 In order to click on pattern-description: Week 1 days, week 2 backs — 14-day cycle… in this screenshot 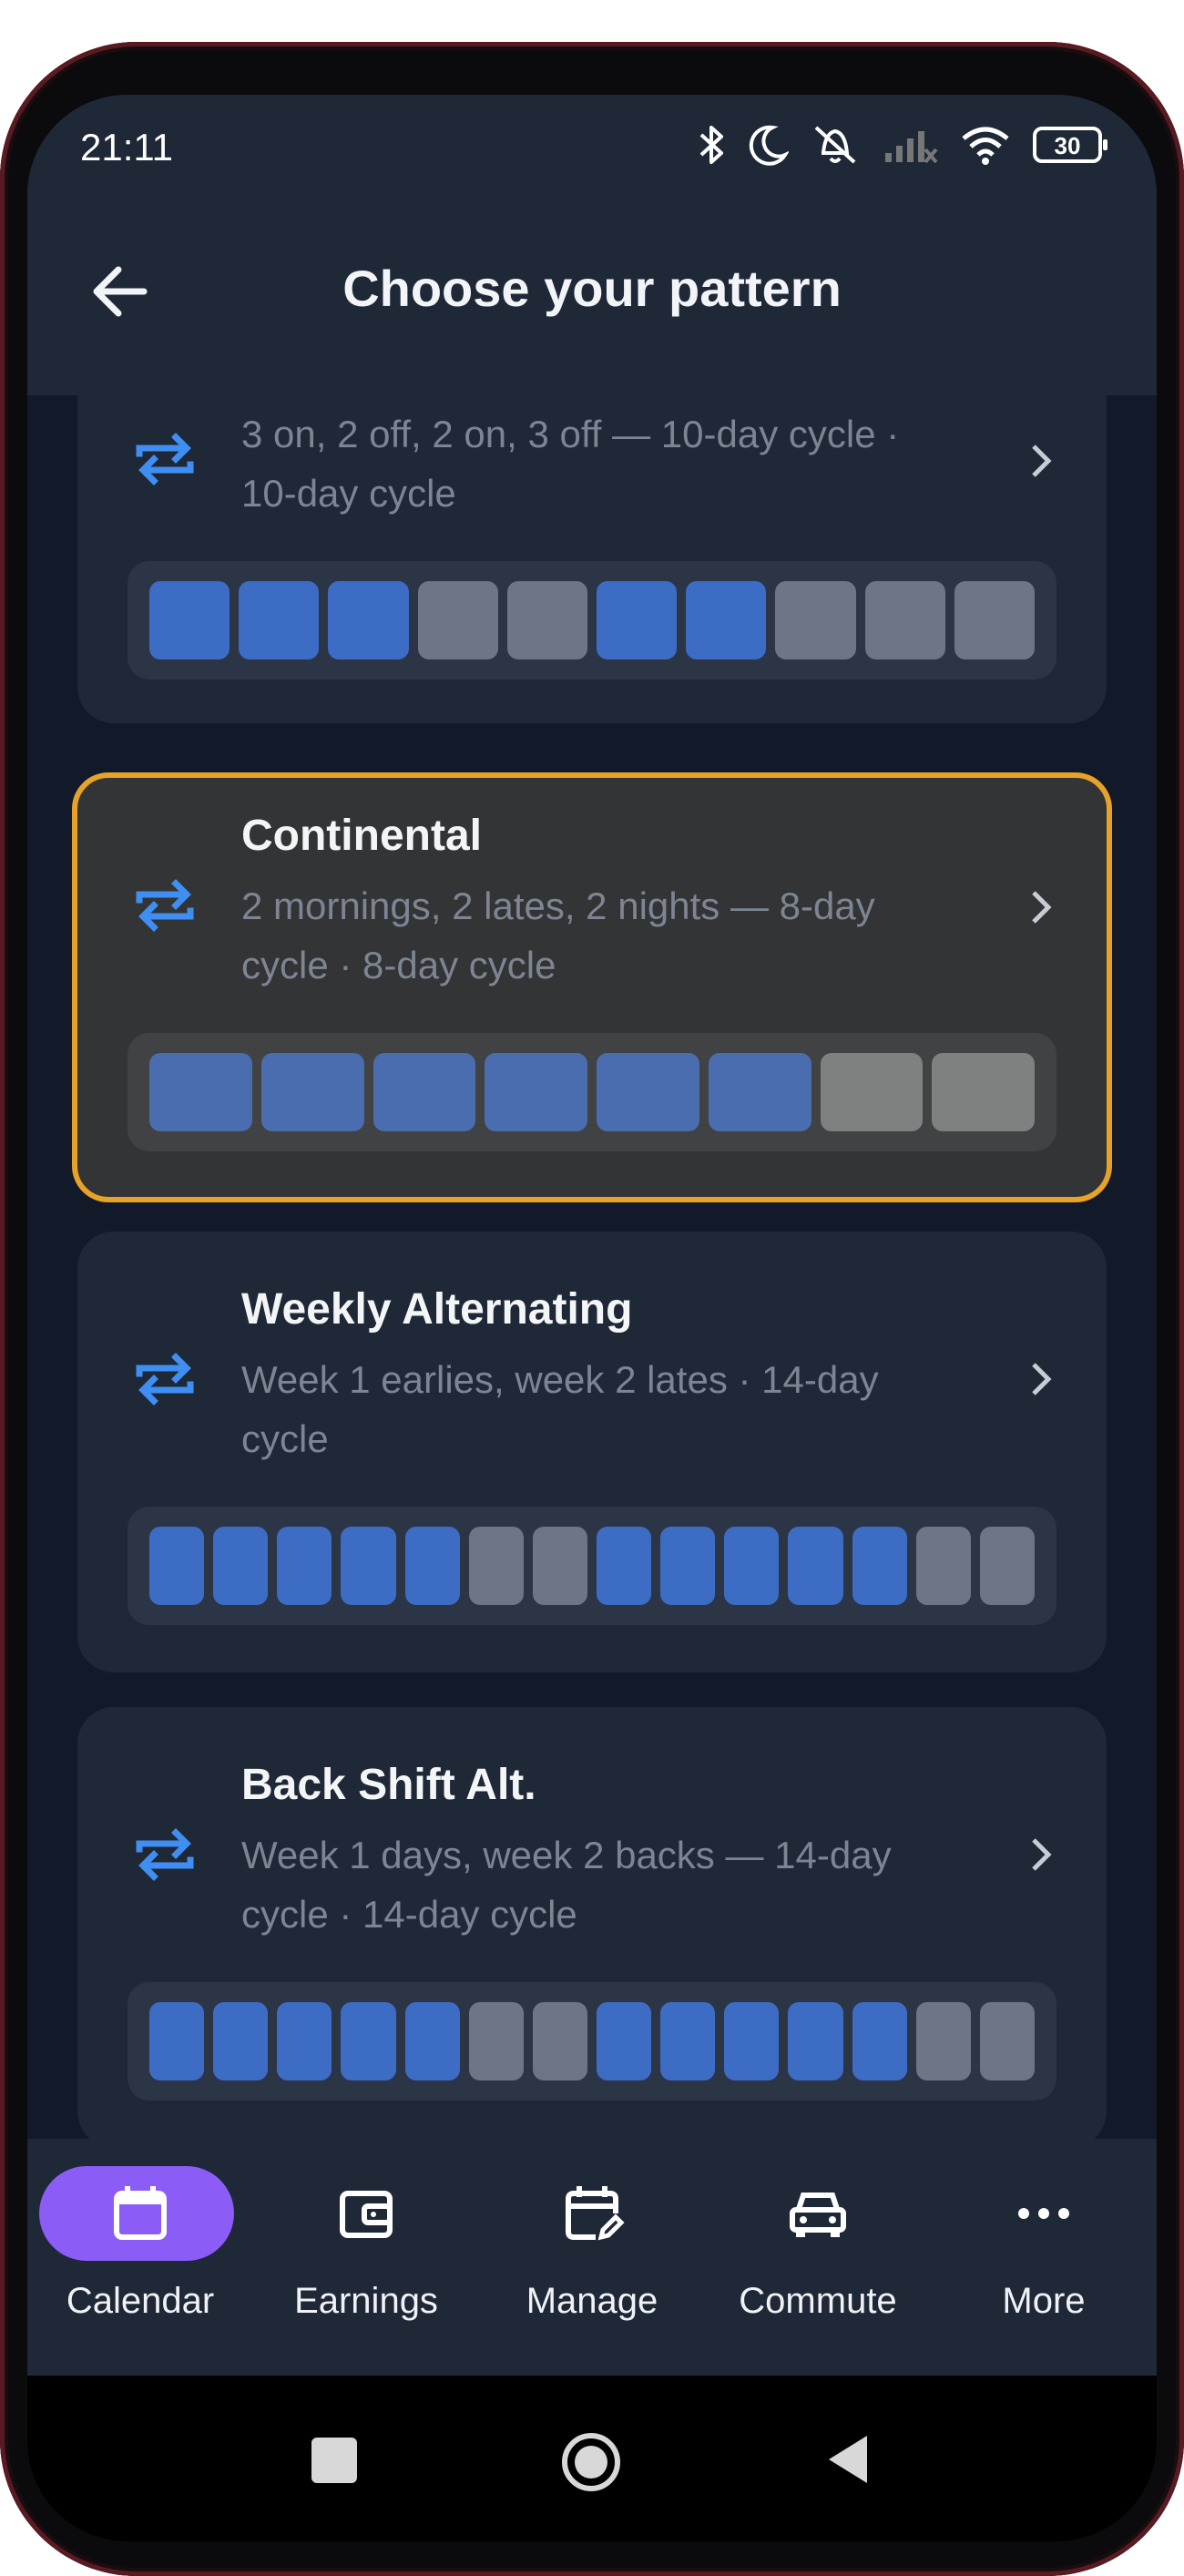, I will do `click(566, 1885)`.